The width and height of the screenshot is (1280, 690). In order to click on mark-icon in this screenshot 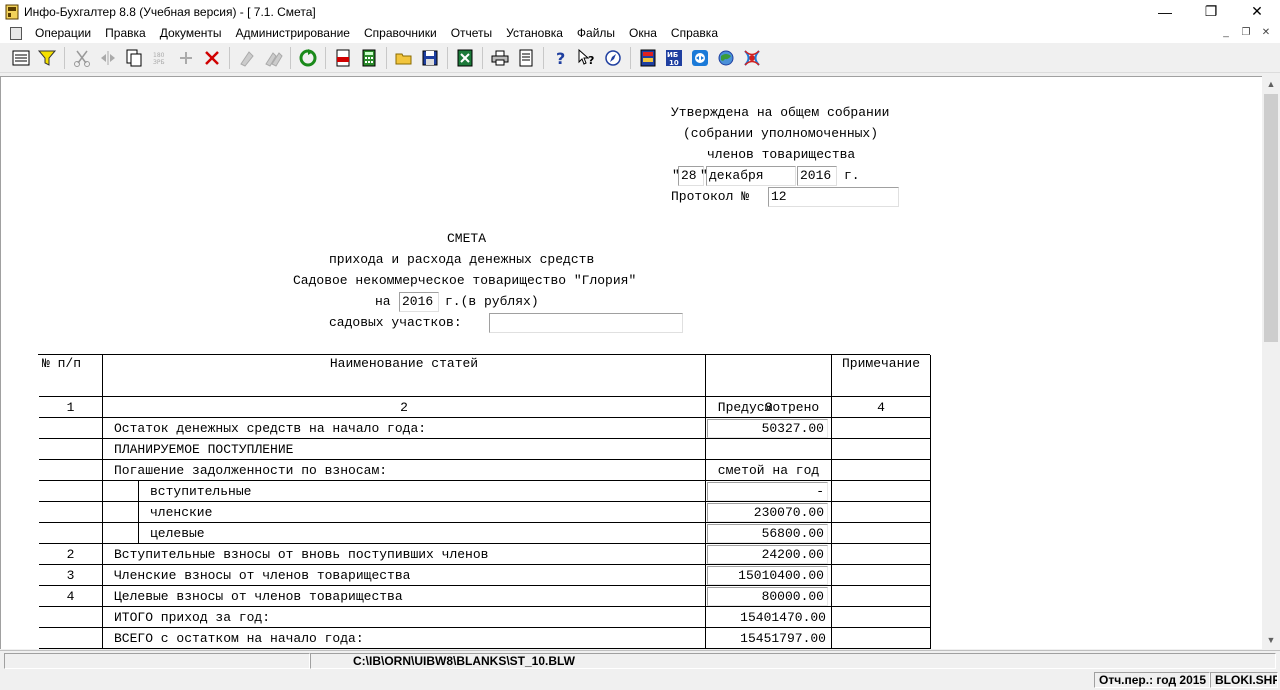, I will do `click(247, 58)`.